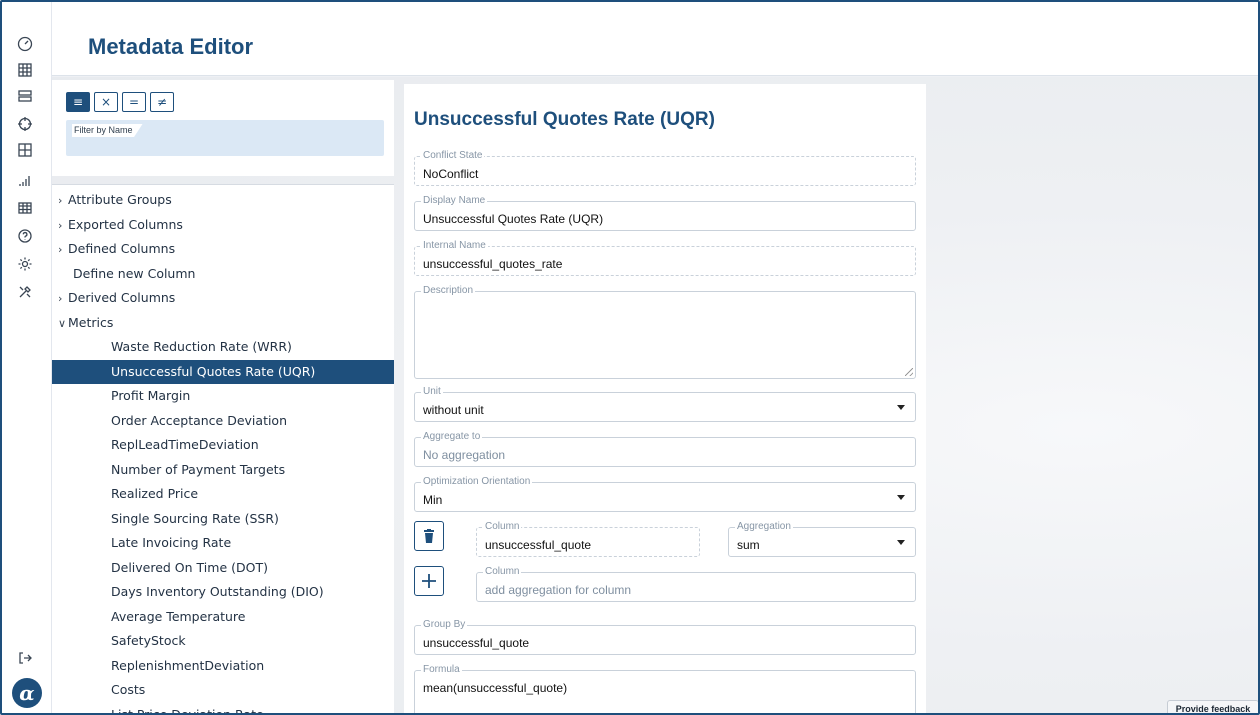 This screenshot has height=715, width=1260. Describe the element at coordinates (128, 689) in the screenshot. I see `tree-item-label: Costs` at that location.